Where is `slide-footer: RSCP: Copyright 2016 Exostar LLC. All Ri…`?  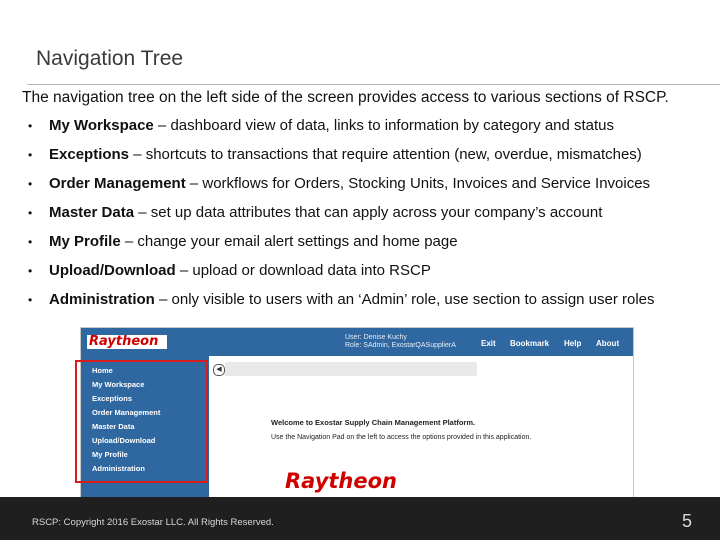 slide-footer: RSCP: Copyright 2016 Exostar LLC. All Ri… is located at coordinates (360, 518).